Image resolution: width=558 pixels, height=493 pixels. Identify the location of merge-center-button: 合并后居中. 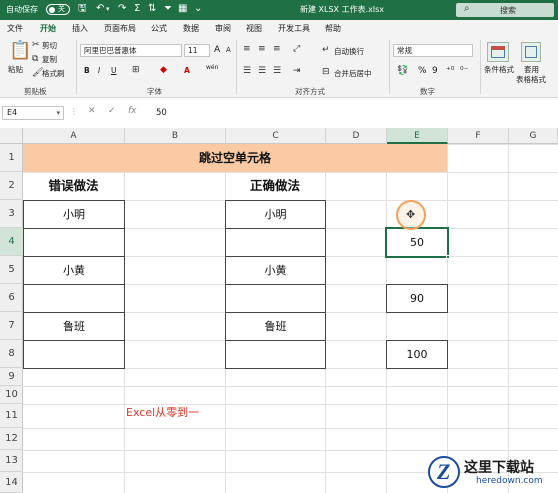
(353, 73).